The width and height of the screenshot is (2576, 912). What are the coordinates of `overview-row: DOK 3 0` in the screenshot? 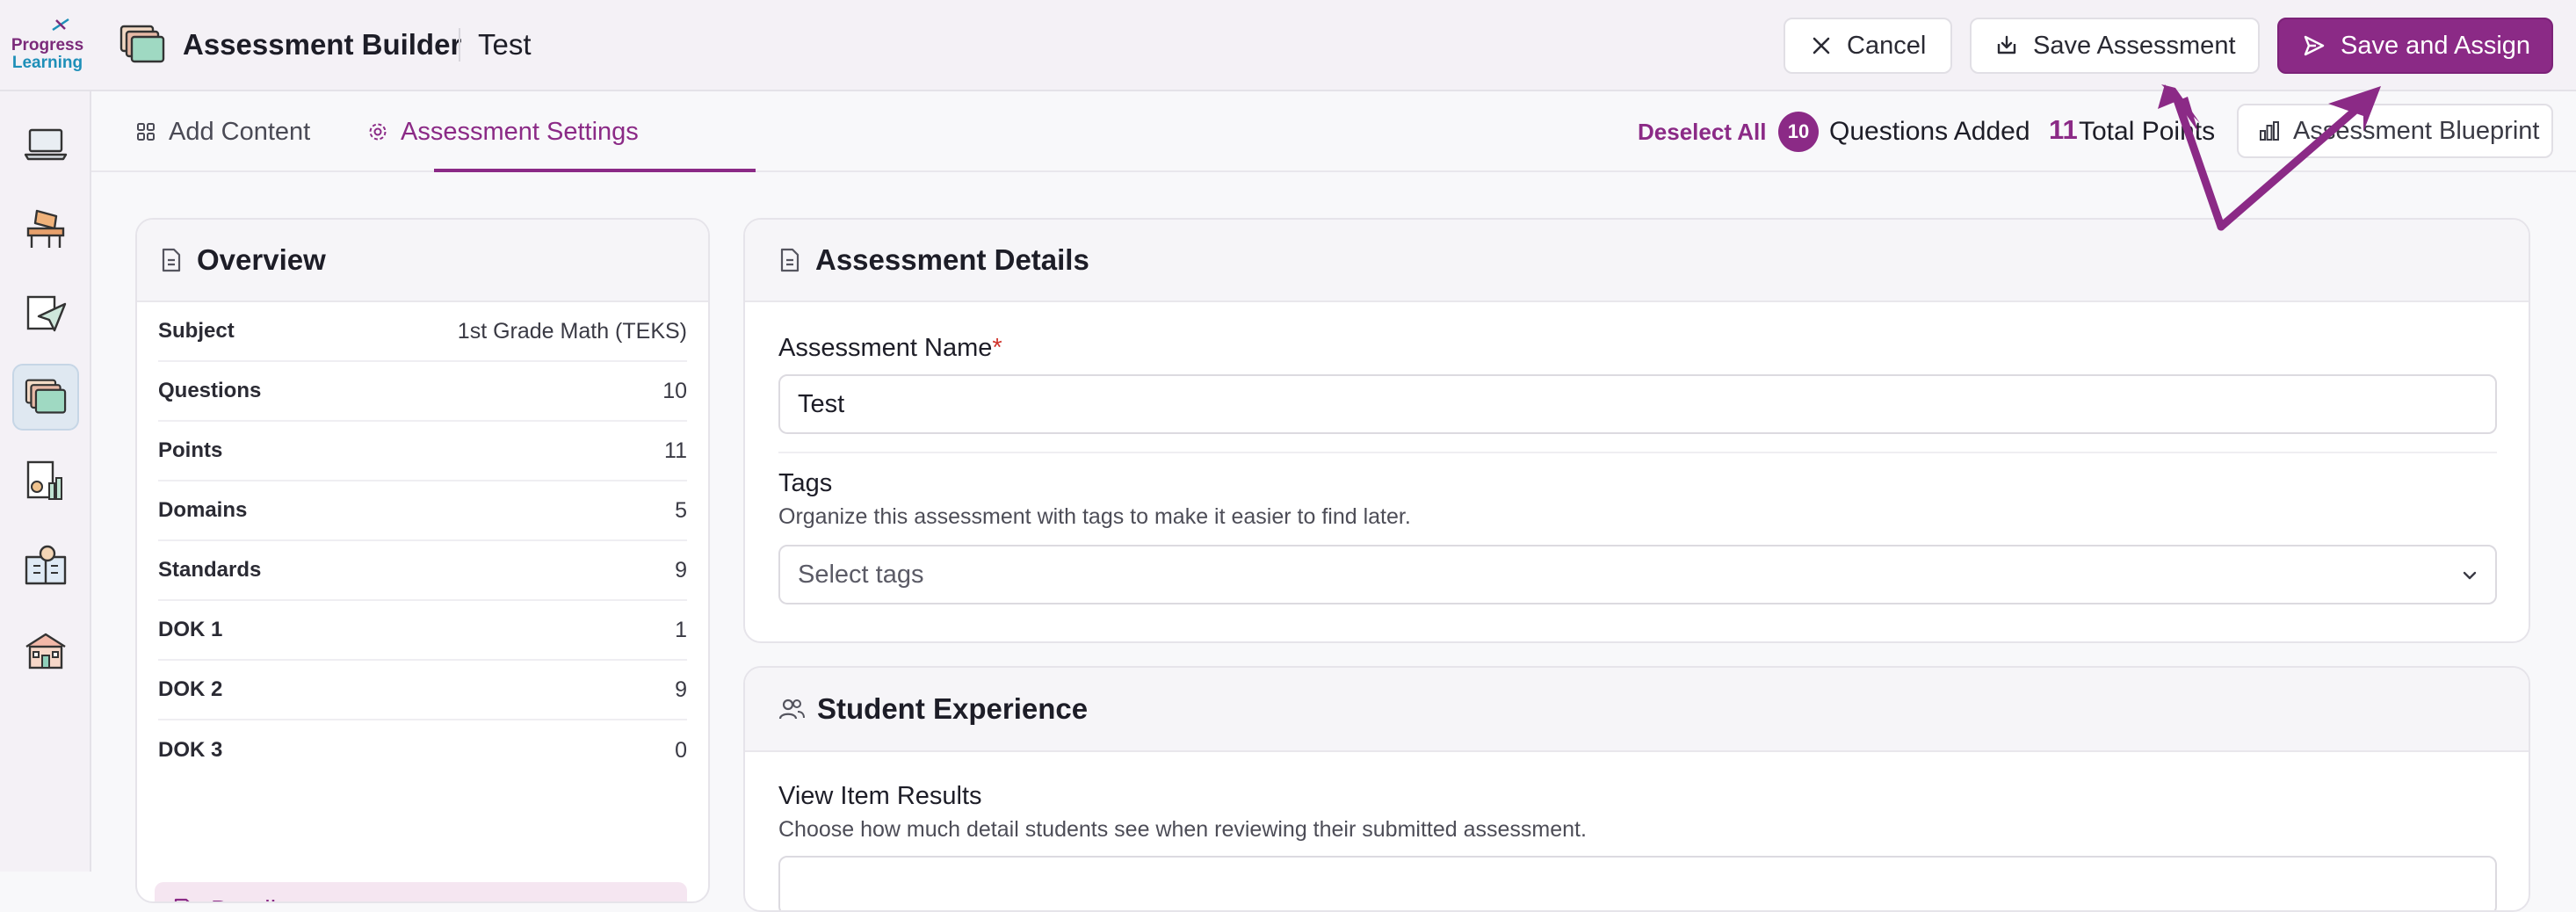 It's located at (422, 750).